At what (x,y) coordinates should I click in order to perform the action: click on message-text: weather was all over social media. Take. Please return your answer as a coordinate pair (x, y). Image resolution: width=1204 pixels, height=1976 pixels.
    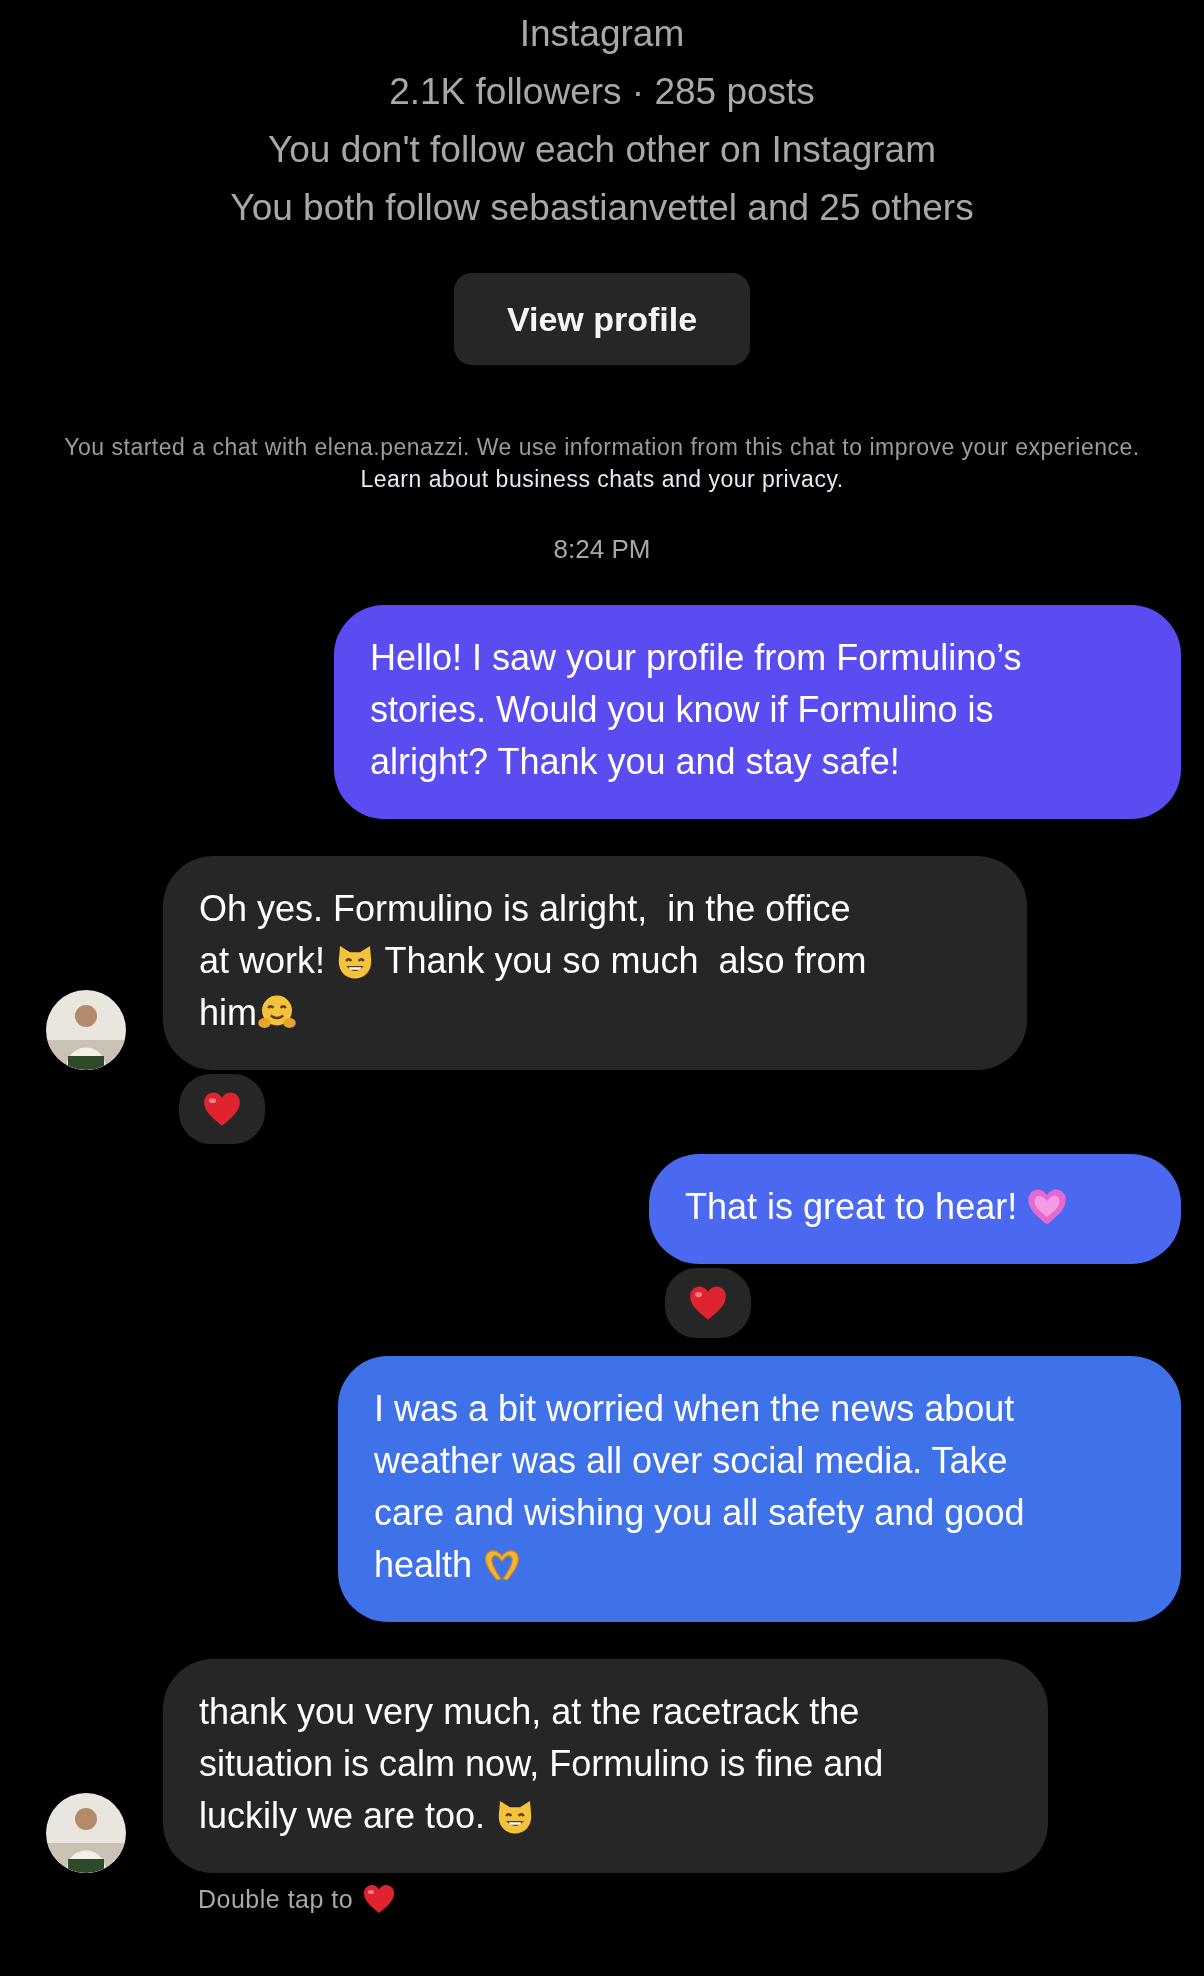
    Looking at the image, I should click on (691, 1461).